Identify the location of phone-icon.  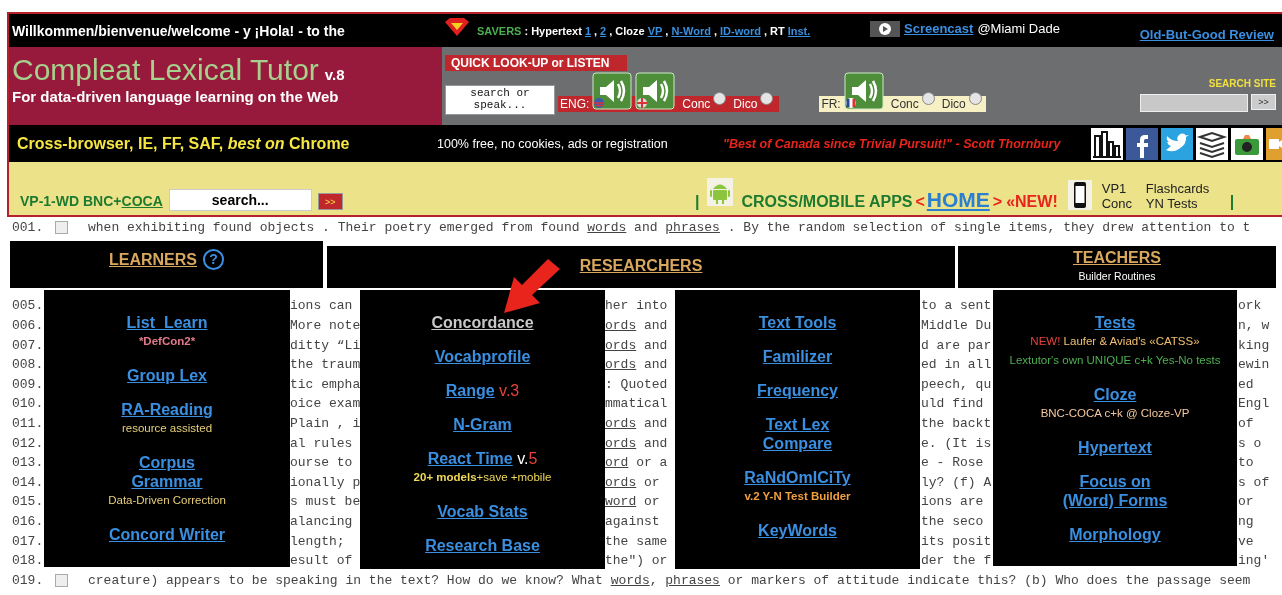
(1079, 195).